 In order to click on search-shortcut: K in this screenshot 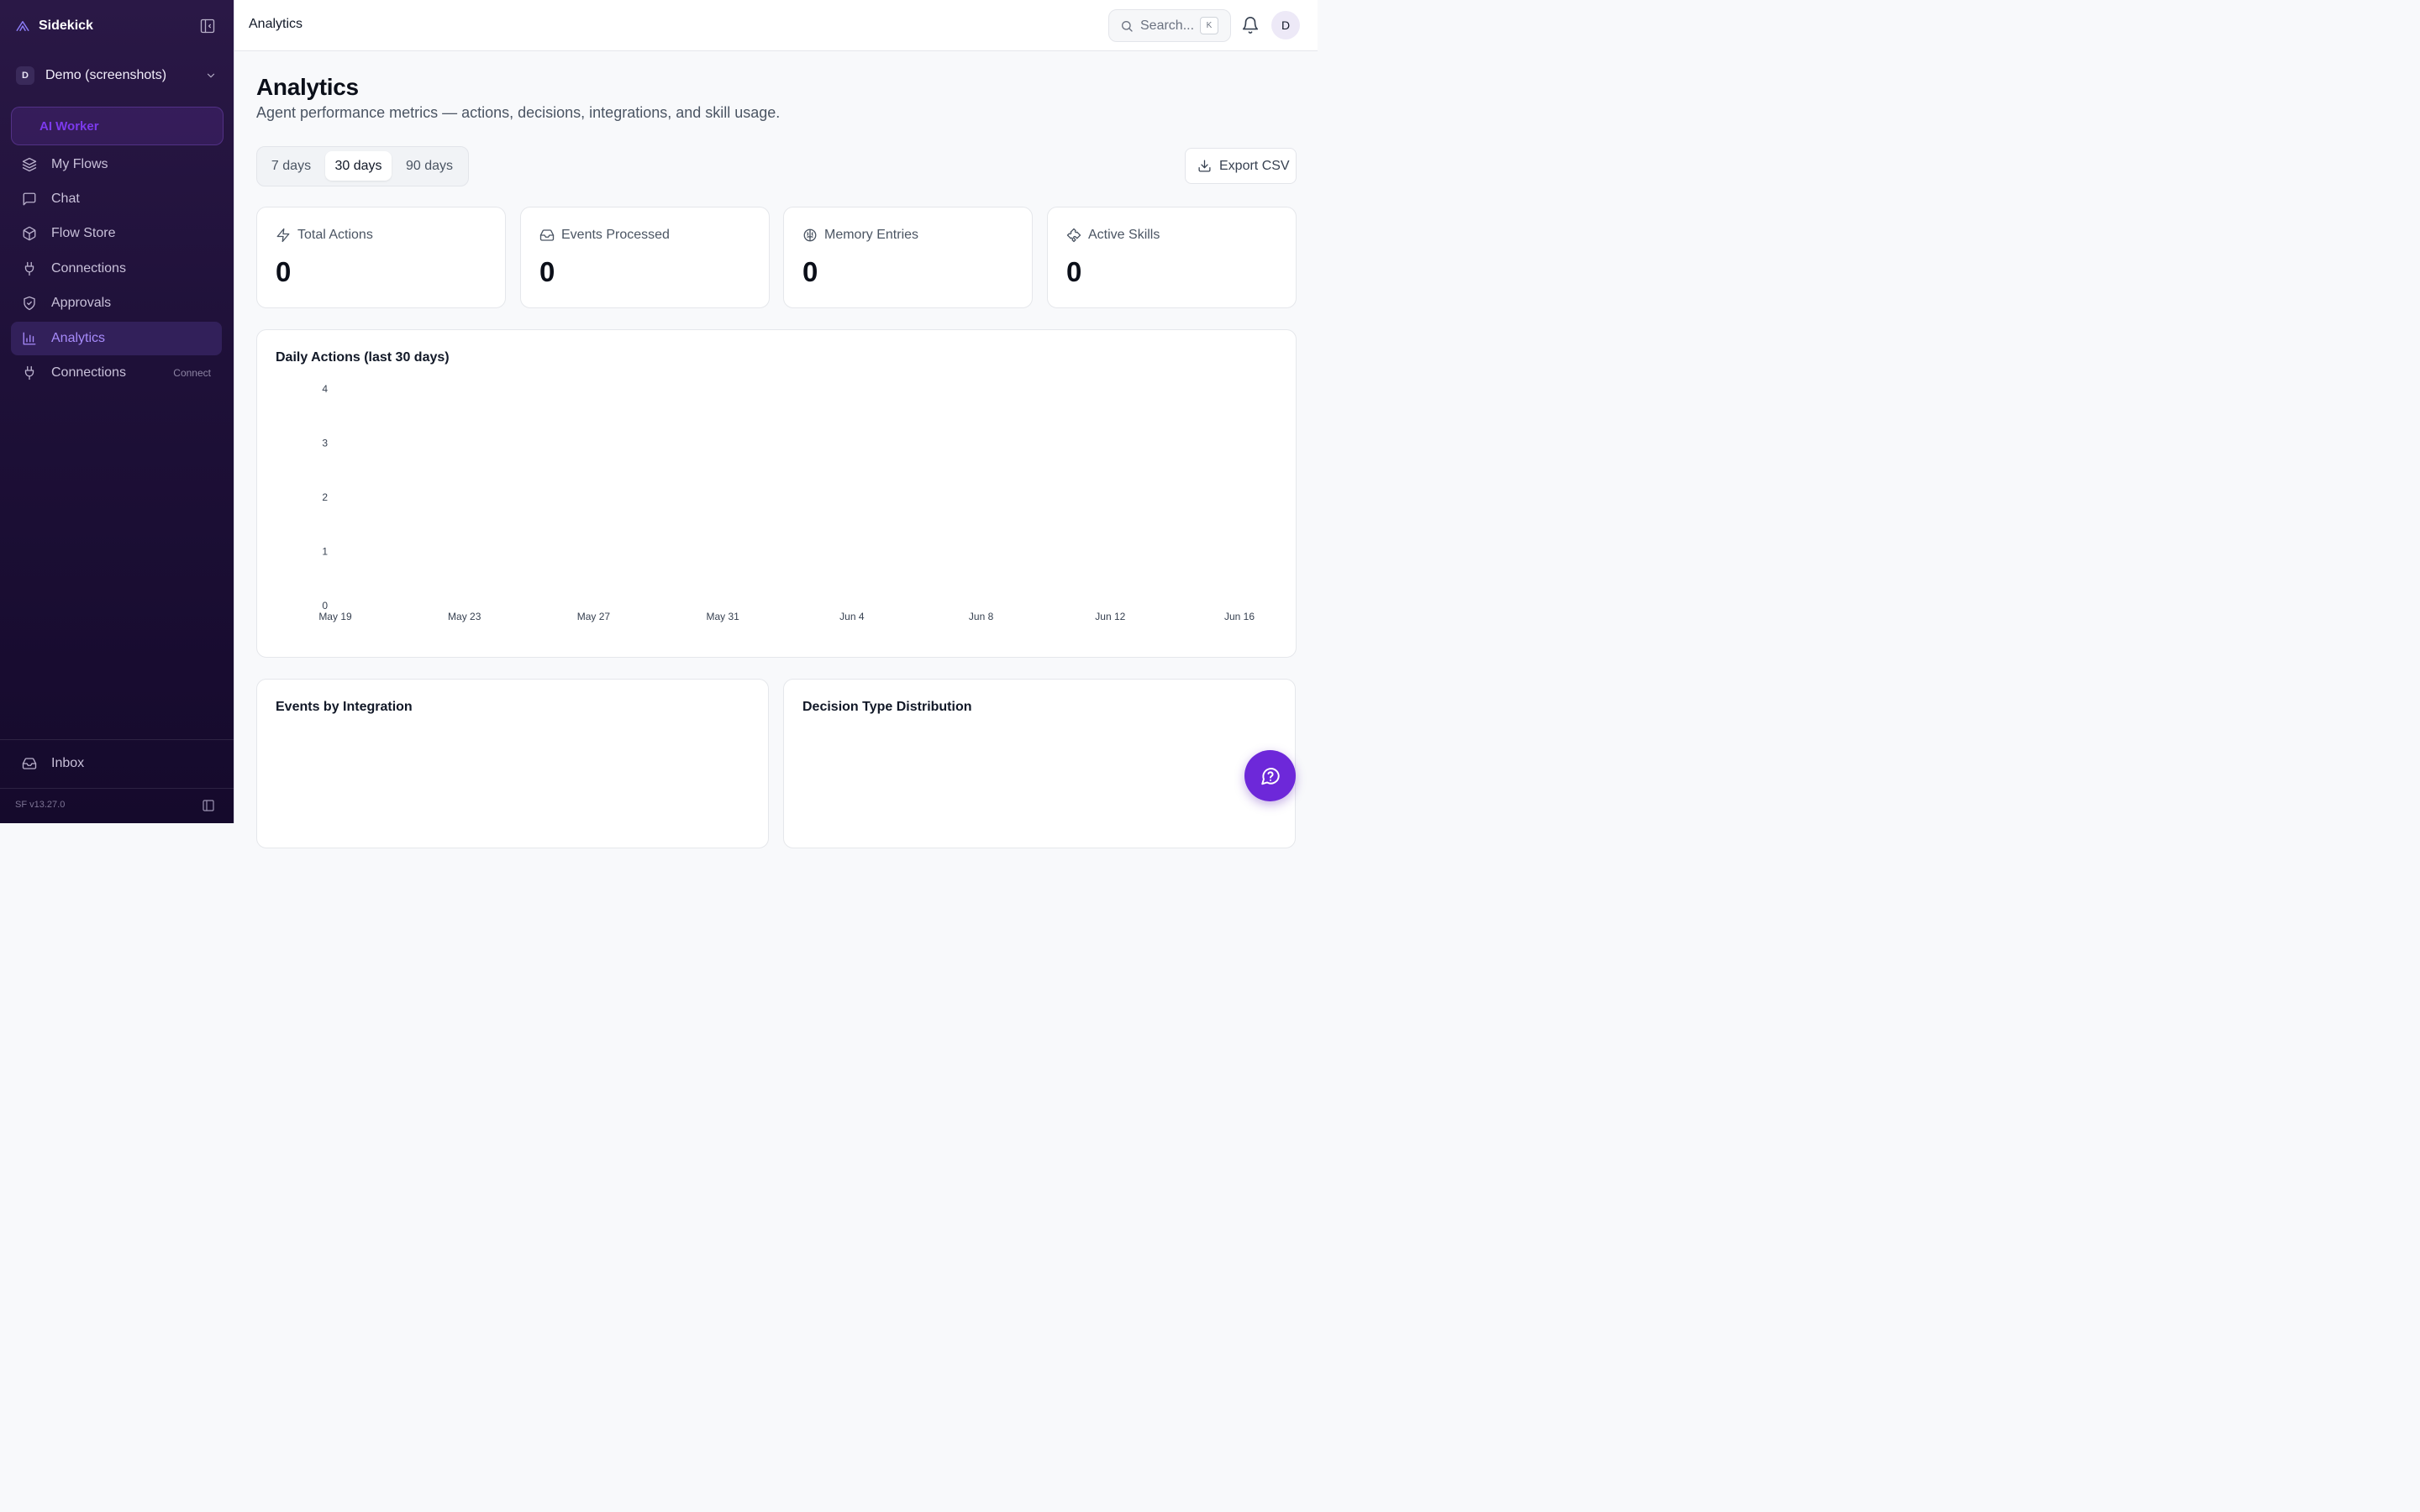, I will do `click(1209, 25)`.